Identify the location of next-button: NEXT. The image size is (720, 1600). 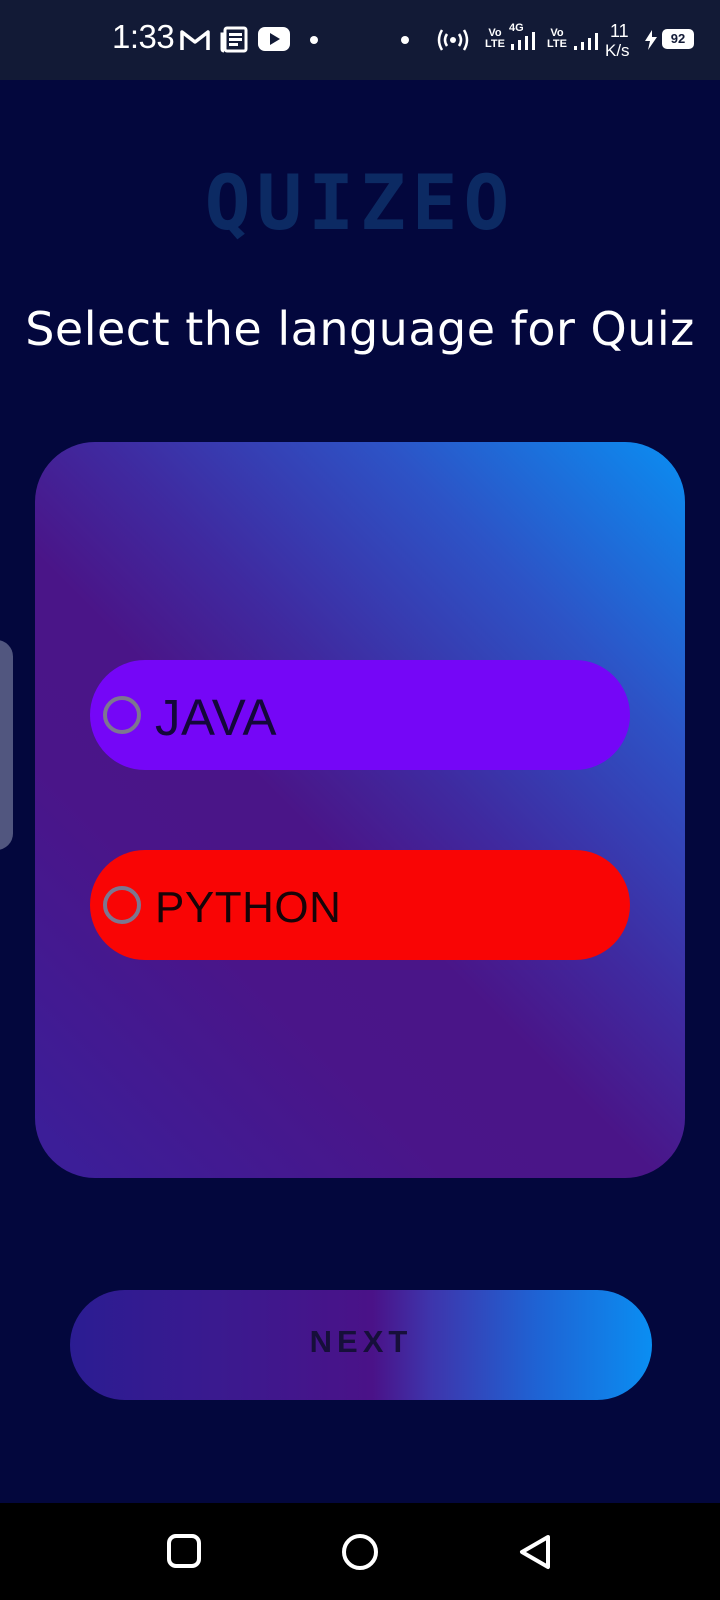
(361, 1345).